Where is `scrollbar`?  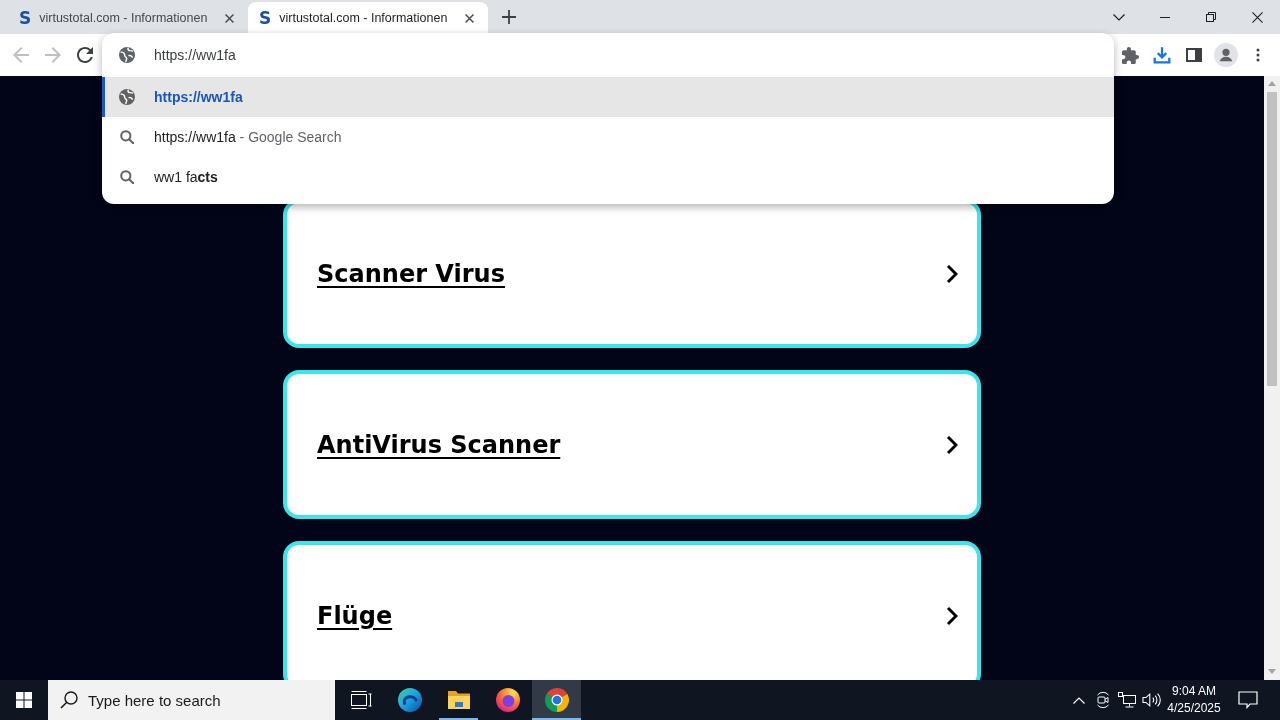
scrollbar is located at coordinates (1272, 378).